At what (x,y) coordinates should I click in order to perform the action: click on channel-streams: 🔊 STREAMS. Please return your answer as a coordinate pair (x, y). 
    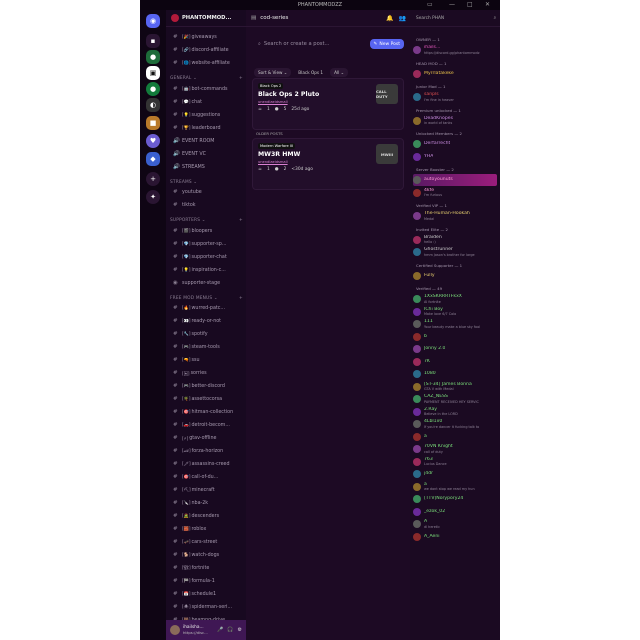
    Looking at the image, I should click on (206, 167).